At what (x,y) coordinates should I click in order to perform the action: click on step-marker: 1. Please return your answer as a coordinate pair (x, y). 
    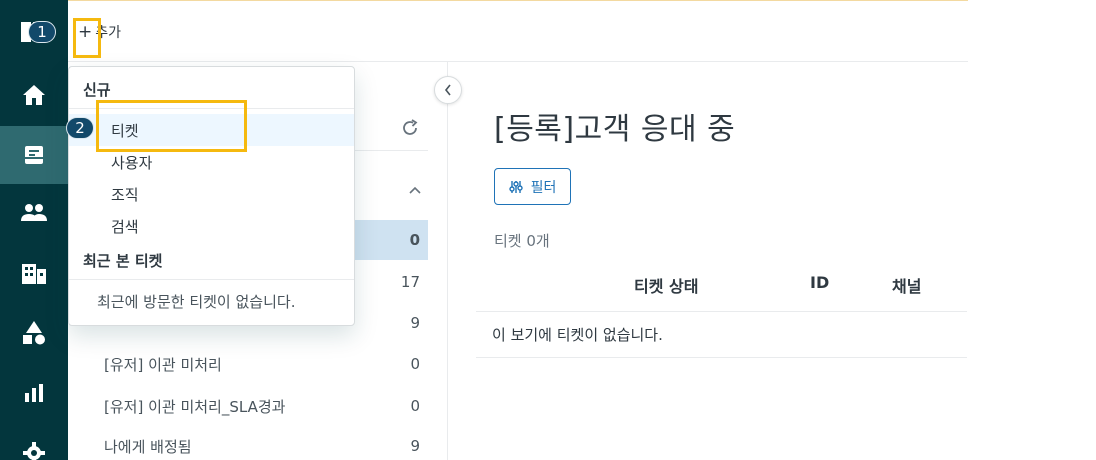
    Looking at the image, I should click on (42, 32).